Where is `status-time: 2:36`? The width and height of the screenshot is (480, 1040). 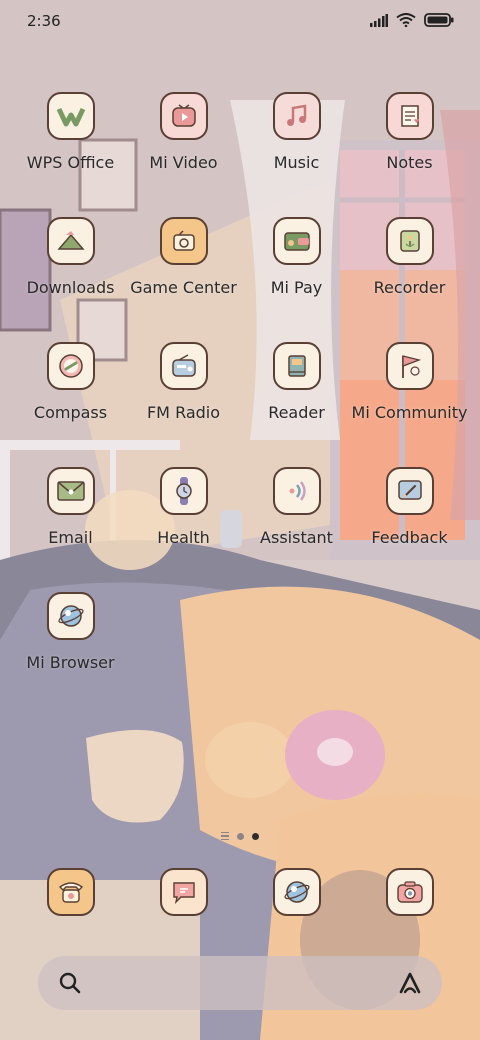 status-time: 2:36 is located at coordinates (44, 21).